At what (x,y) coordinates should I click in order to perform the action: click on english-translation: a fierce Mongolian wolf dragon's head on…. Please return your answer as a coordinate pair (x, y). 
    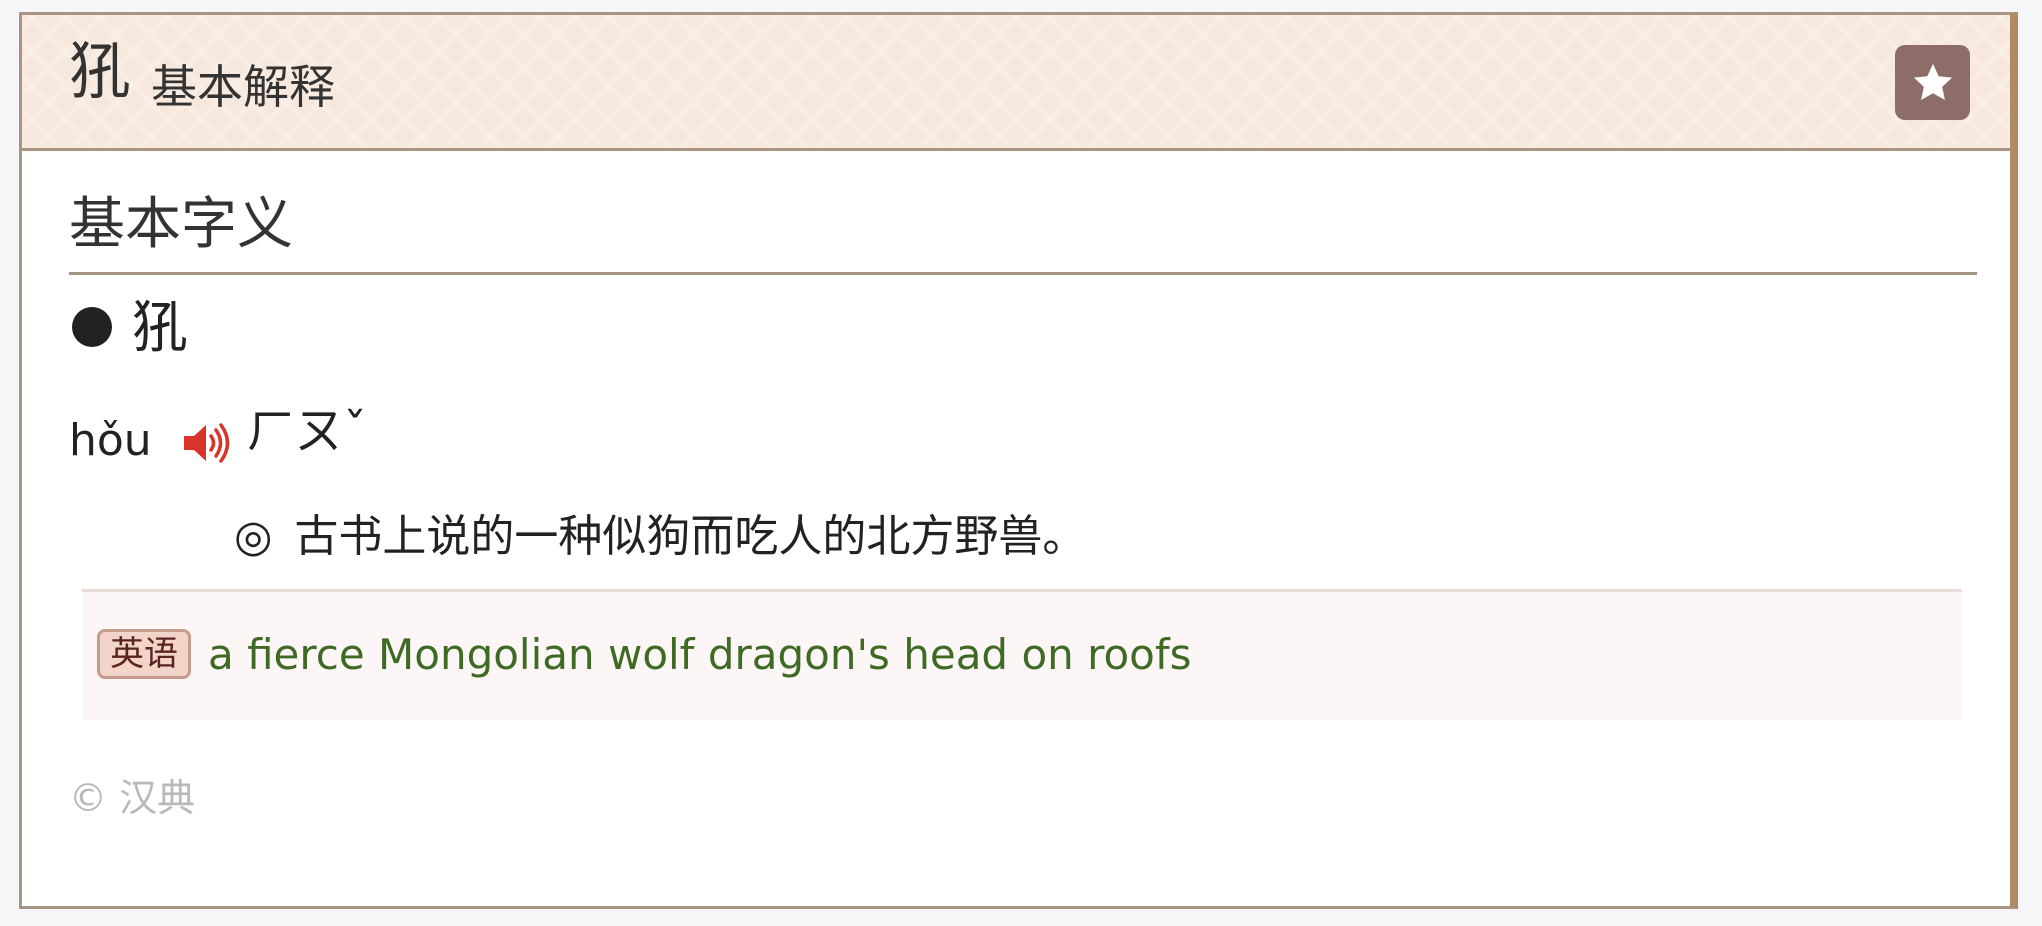
    Looking at the image, I should click on (700, 654).